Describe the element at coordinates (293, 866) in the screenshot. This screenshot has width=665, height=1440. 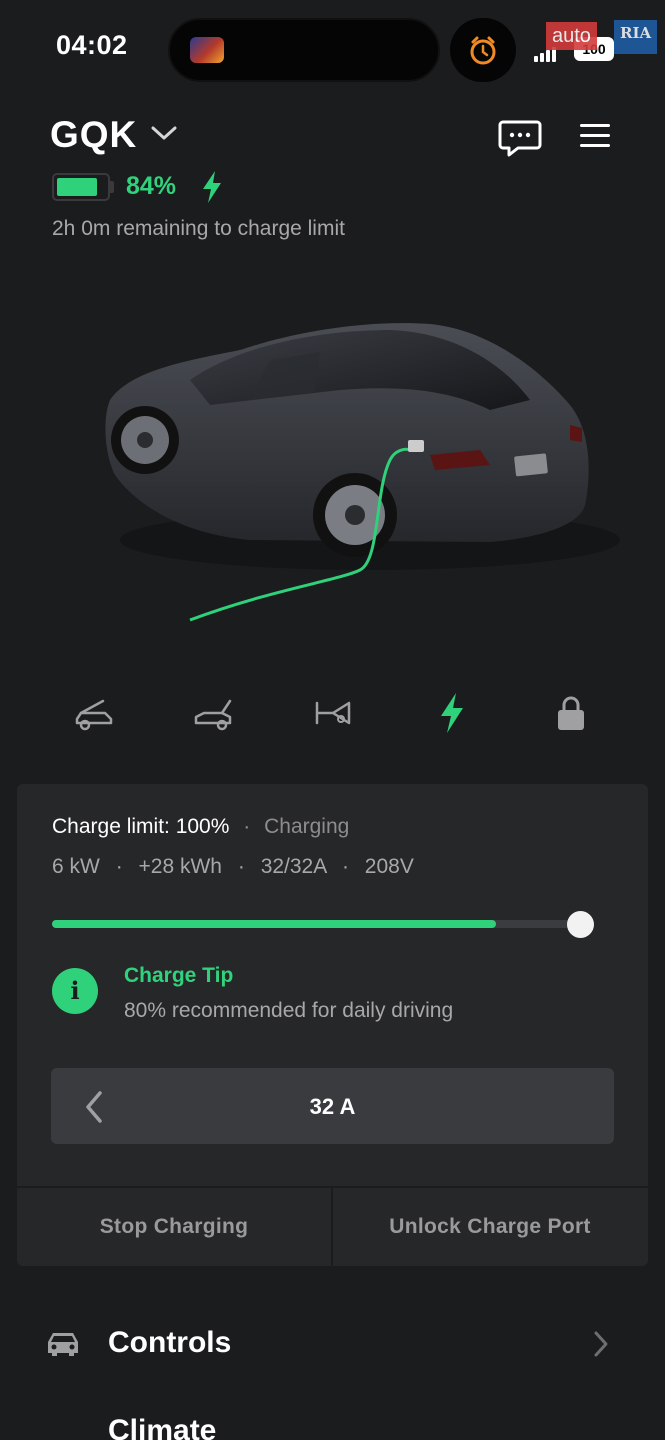
I see `current-amps: 32/32A` at that location.